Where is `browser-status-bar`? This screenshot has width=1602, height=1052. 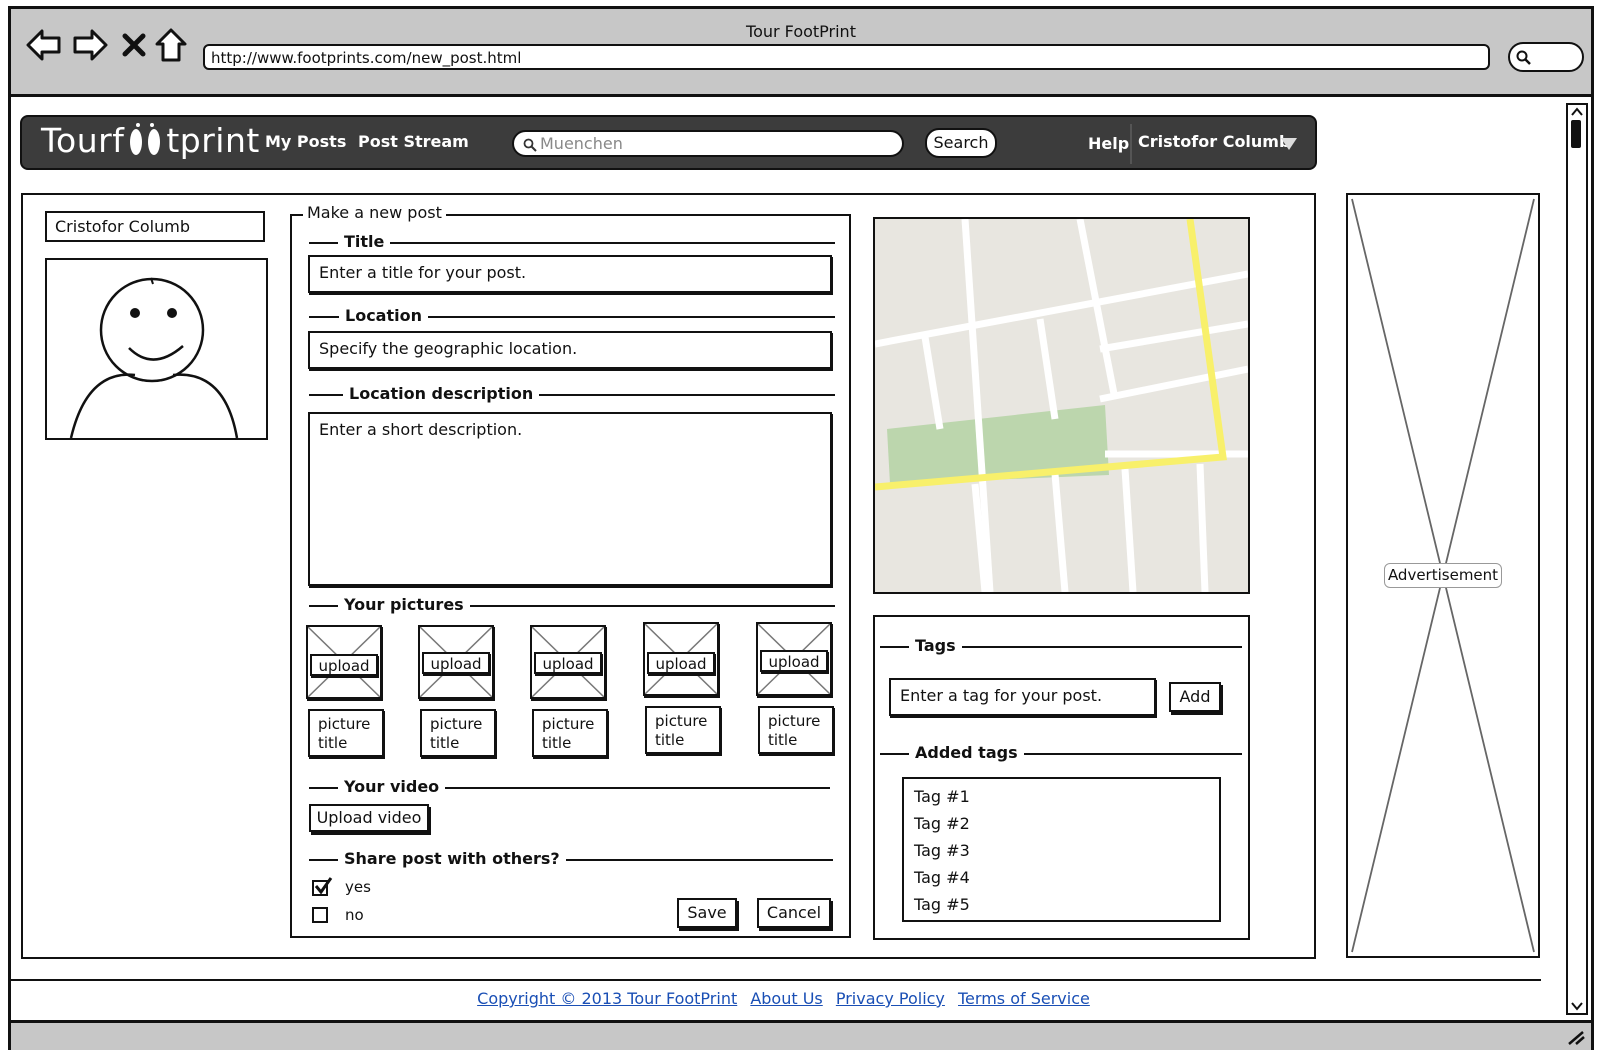
browser-status-bar is located at coordinates (801, 1035).